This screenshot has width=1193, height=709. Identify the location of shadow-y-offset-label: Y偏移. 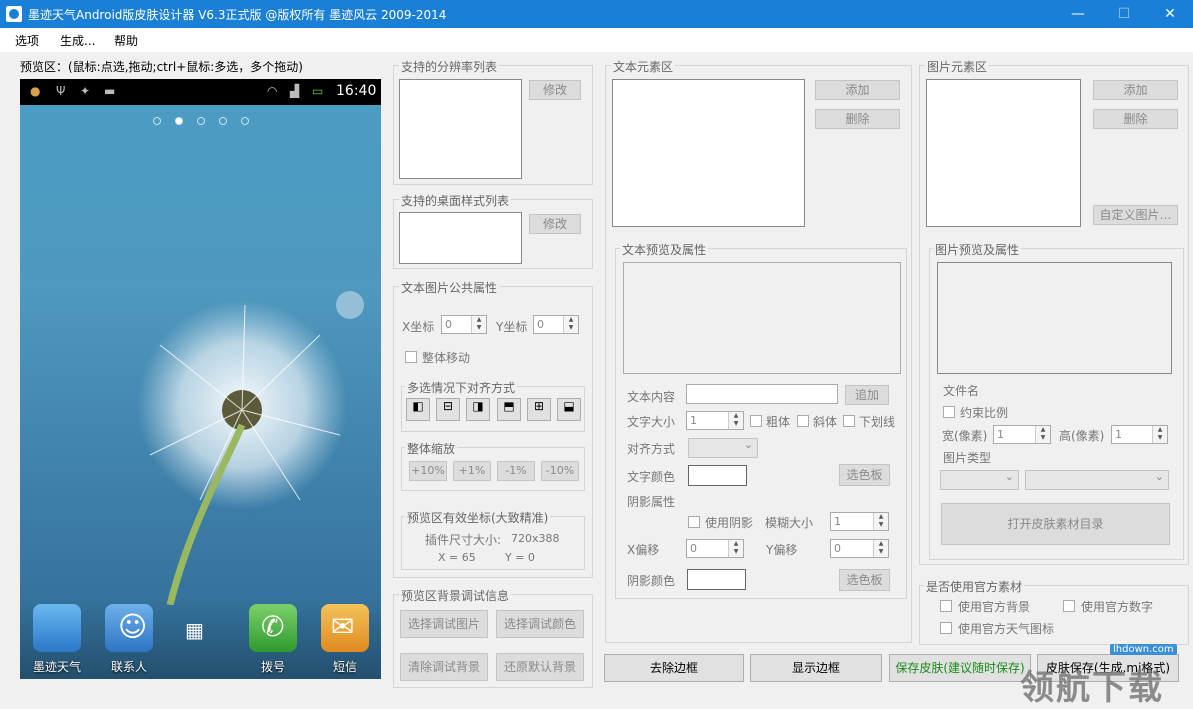
(782, 550).